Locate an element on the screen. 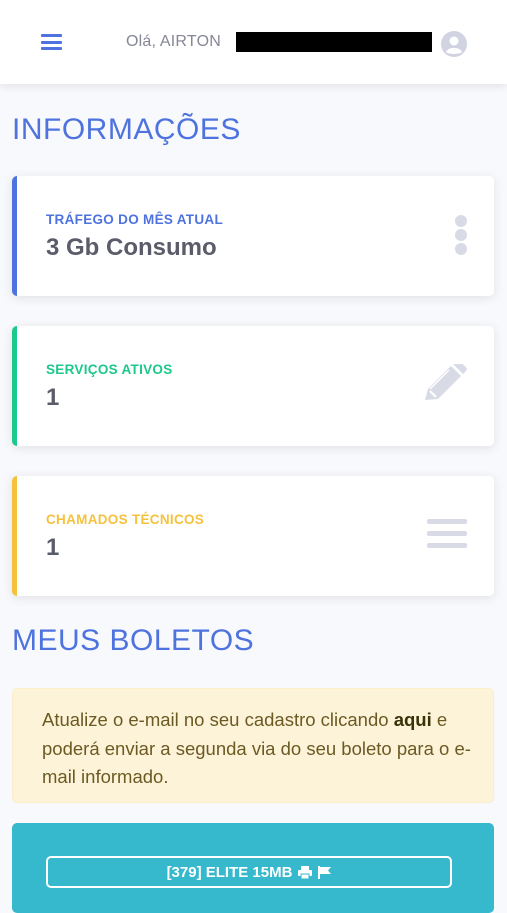  card-chamados: CHAMADOS TÉCNICOS 1 is located at coordinates (253, 536).